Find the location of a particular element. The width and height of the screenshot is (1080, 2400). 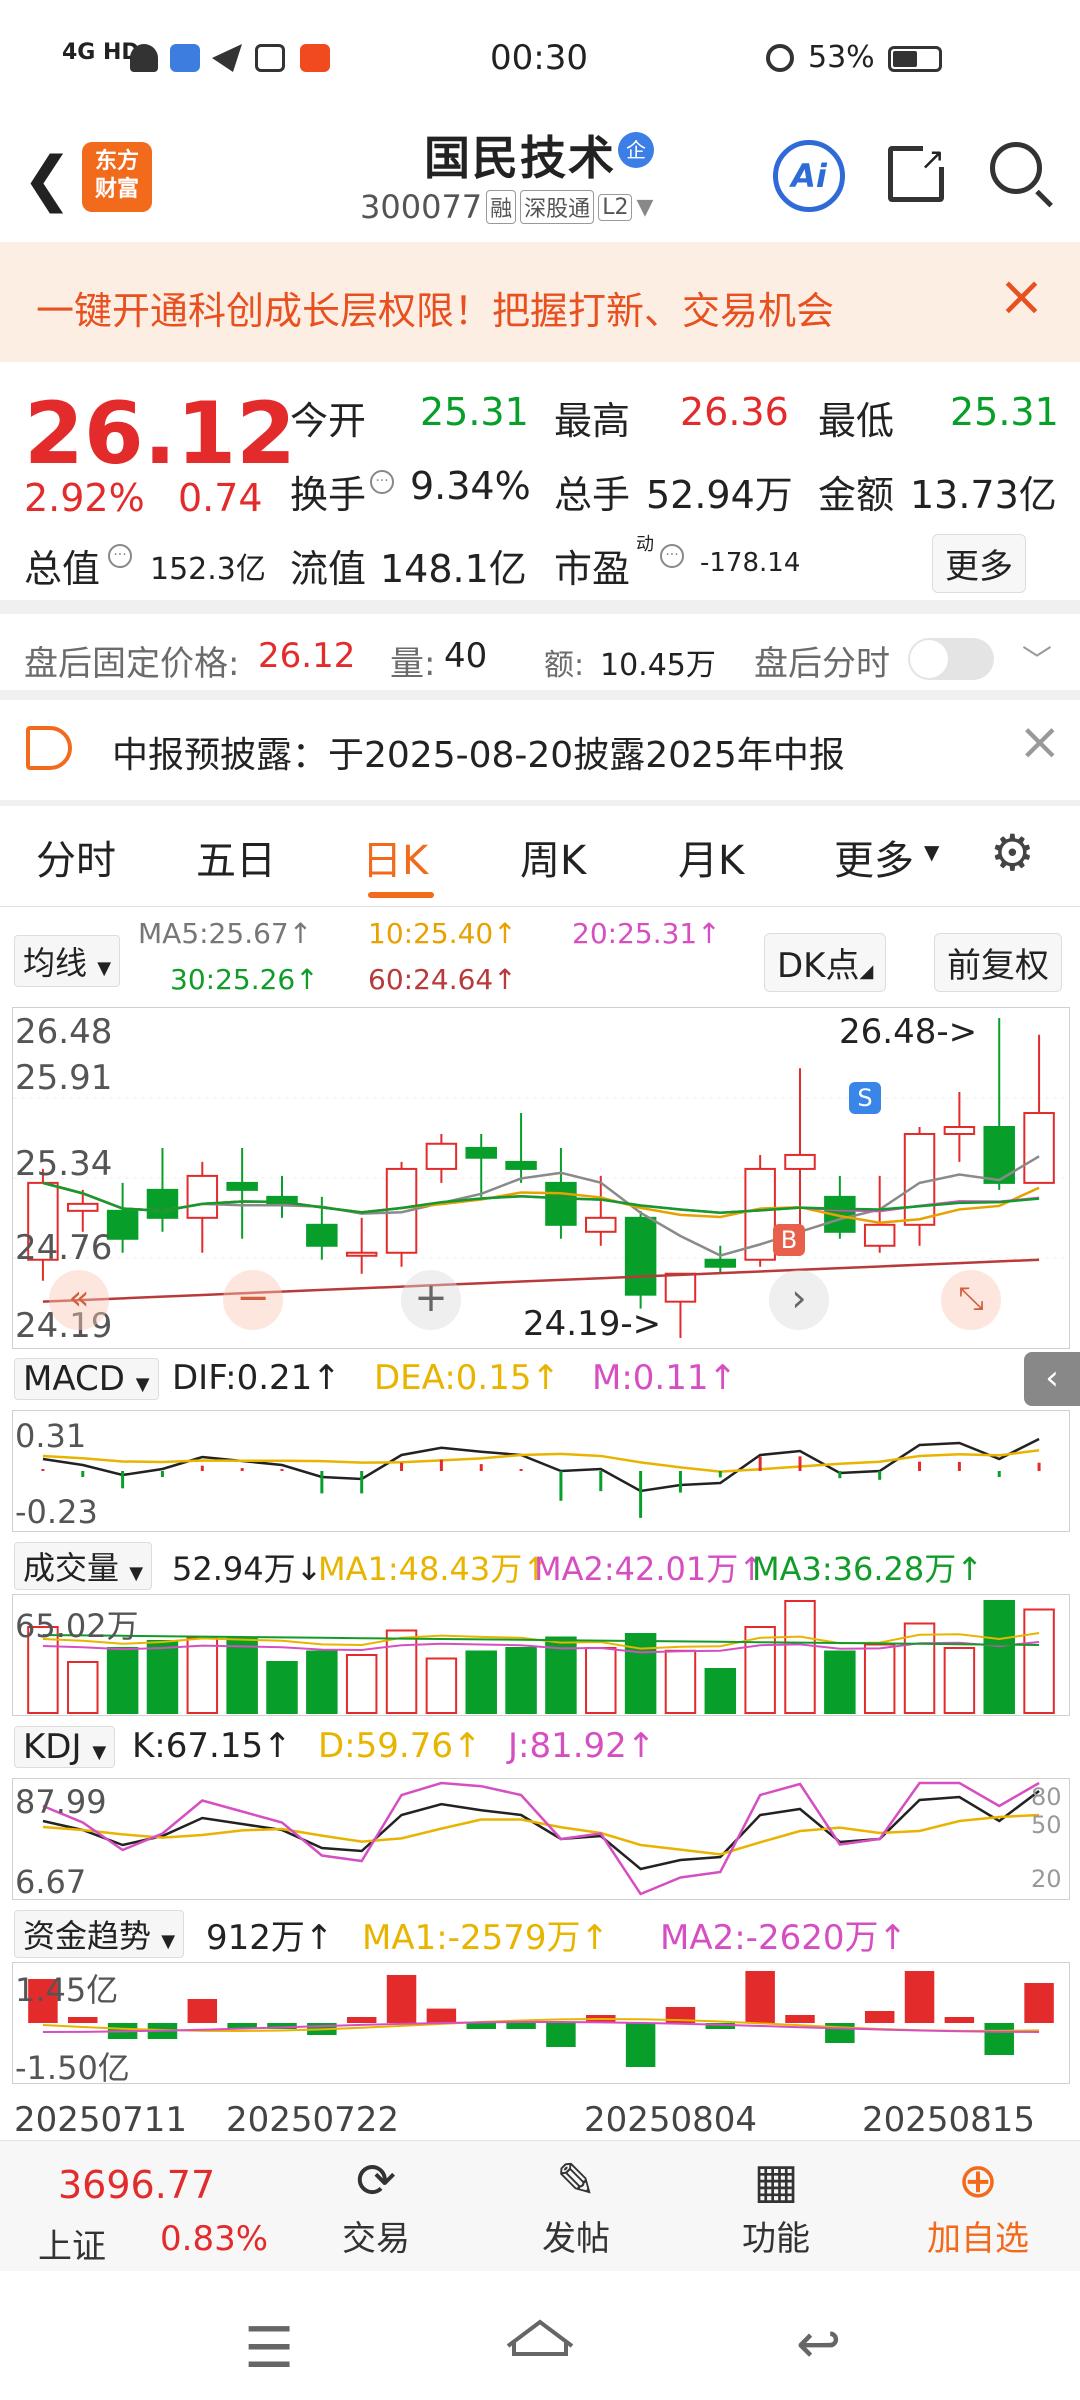

kdj-d-line is located at coordinates (541, 1834).